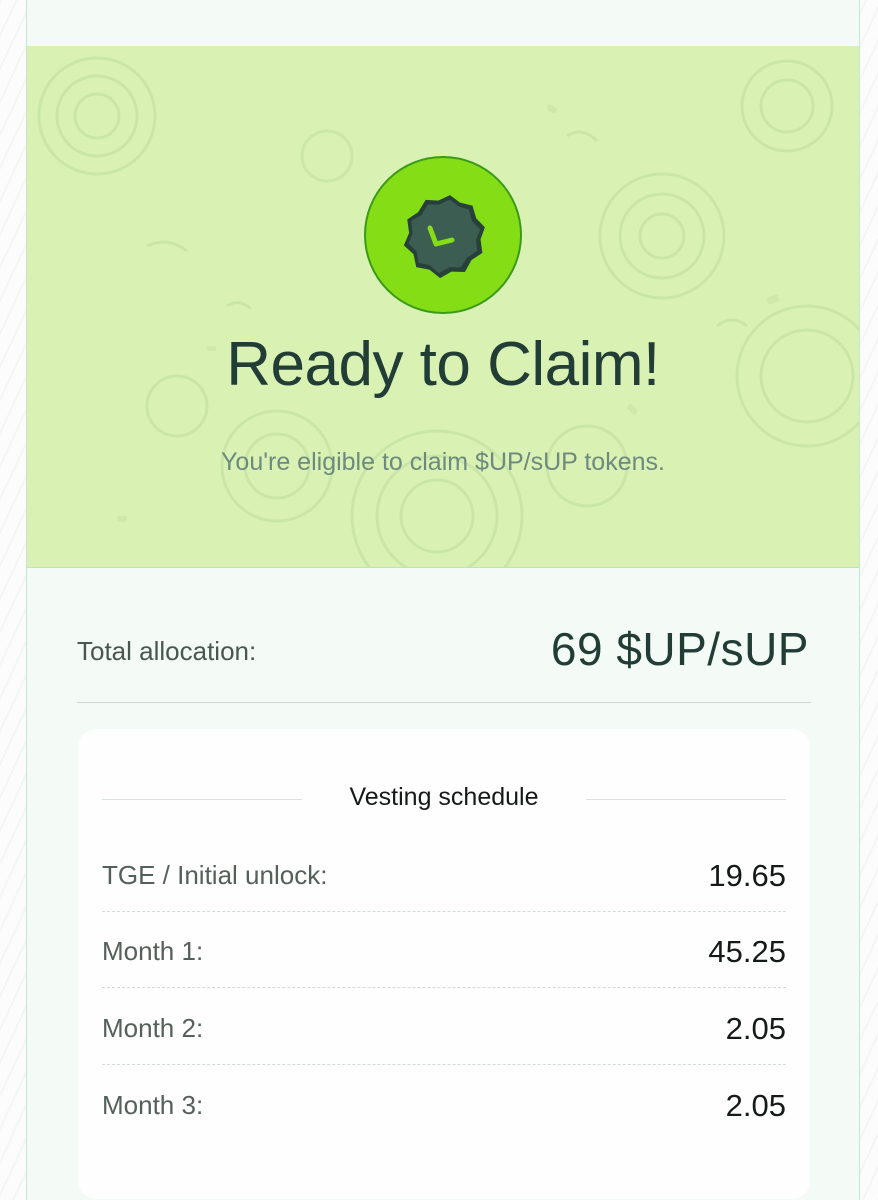 This screenshot has width=878, height=1200. I want to click on clock-badge, so click(443, 235).